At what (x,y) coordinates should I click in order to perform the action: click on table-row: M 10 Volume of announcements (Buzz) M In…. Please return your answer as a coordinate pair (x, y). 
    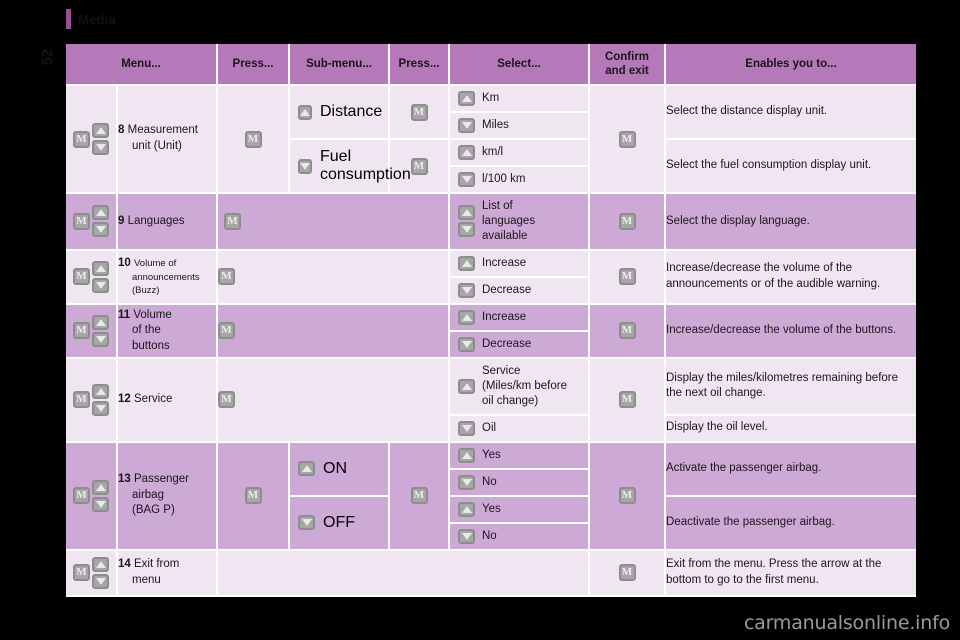
    Looking at the image, I should click on (491, 277).